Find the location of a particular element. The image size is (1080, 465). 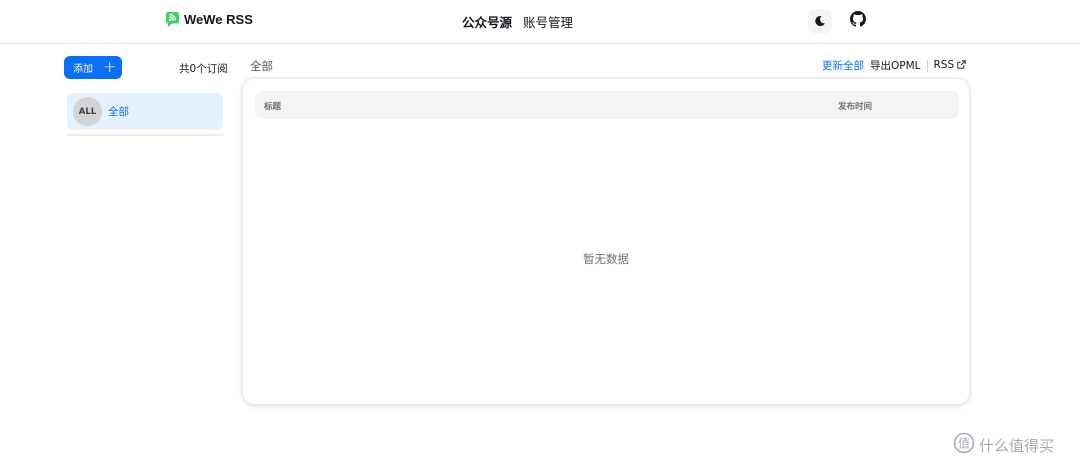

feed-list: ALL 全部 is located at coordinates (145, 114).